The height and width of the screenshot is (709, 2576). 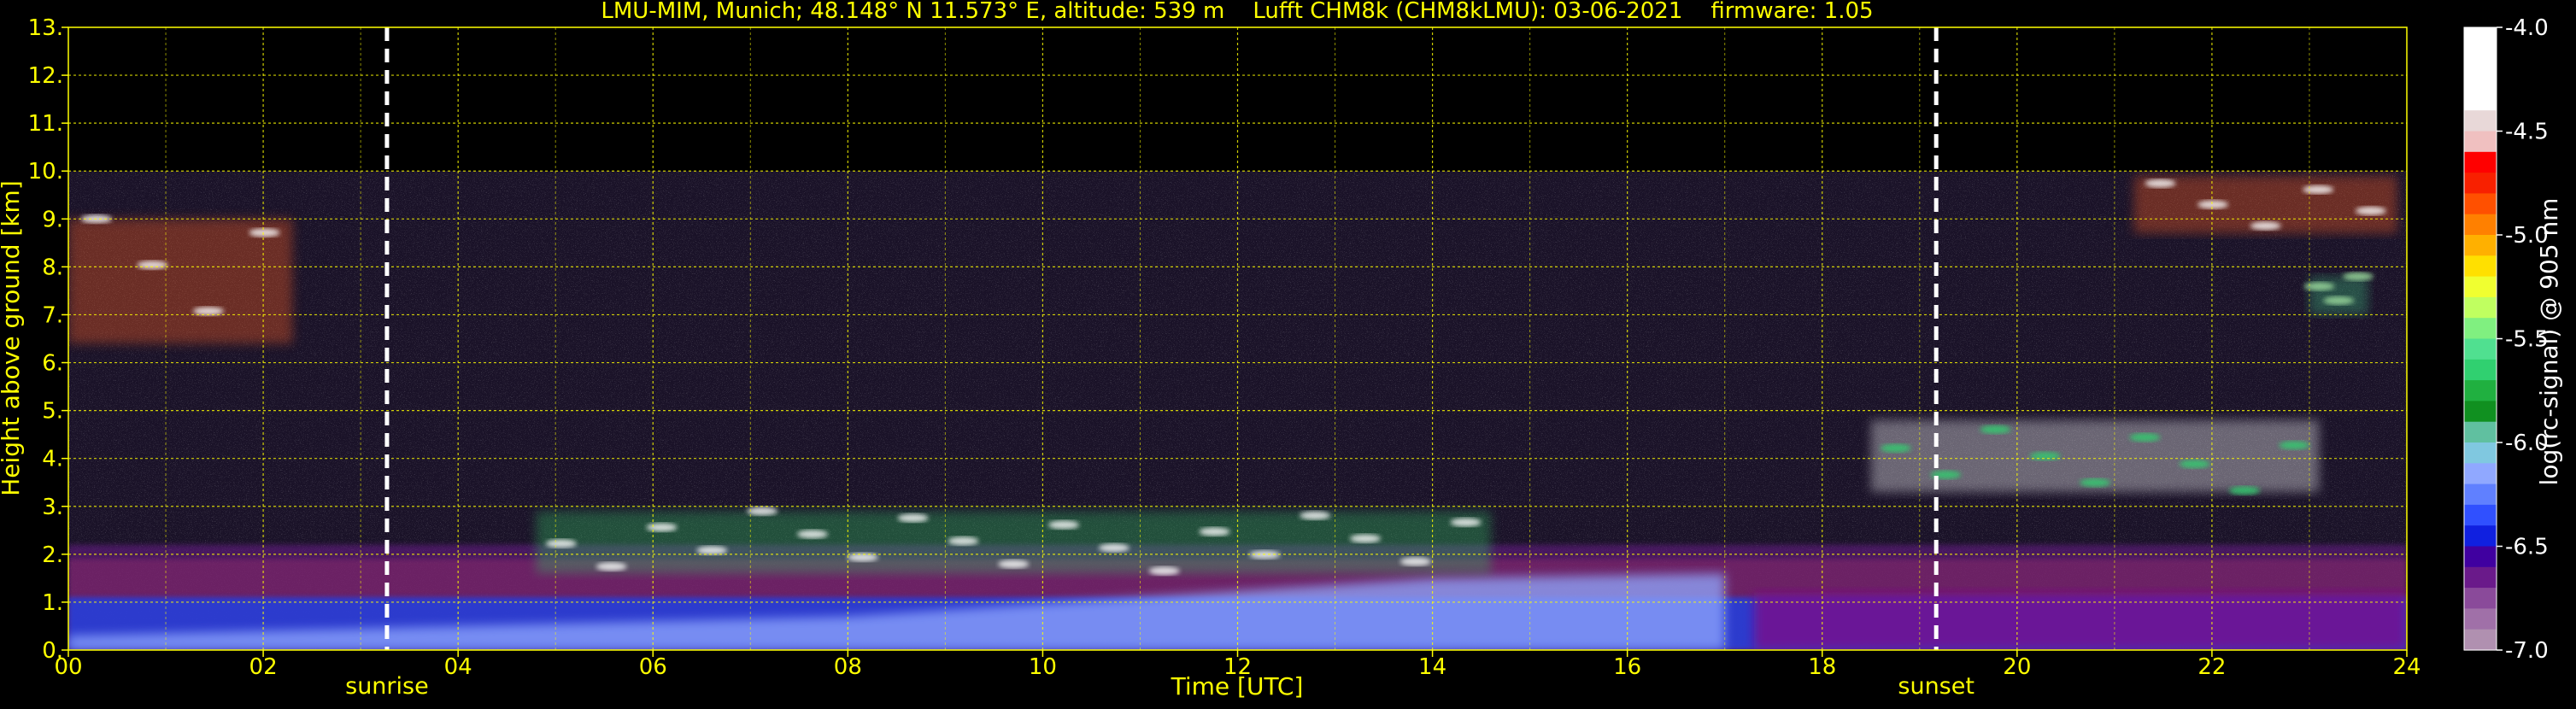 I want to click on residual-layer, so click(x=2080, y=621).